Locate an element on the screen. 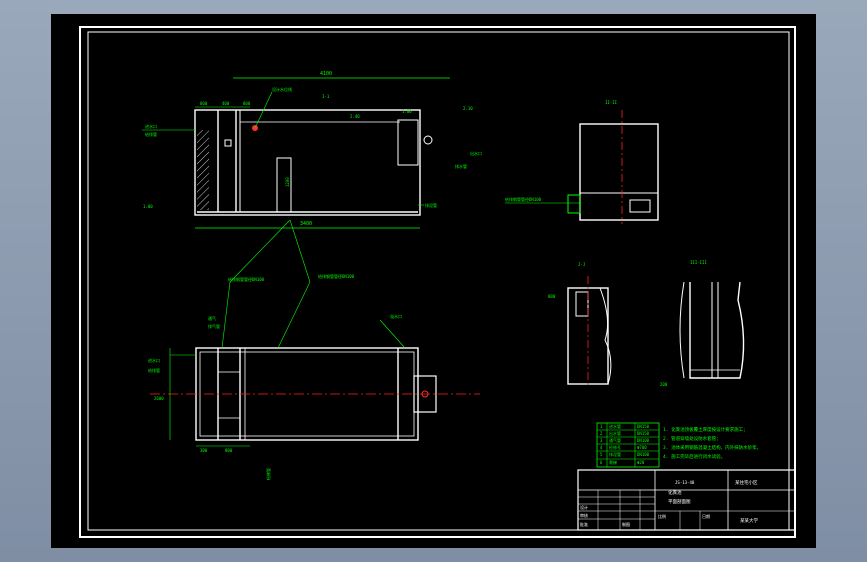 The height and width of the screenshot is (562, 867). tb-title: 化粪池 is located at coordinates (675, 492).